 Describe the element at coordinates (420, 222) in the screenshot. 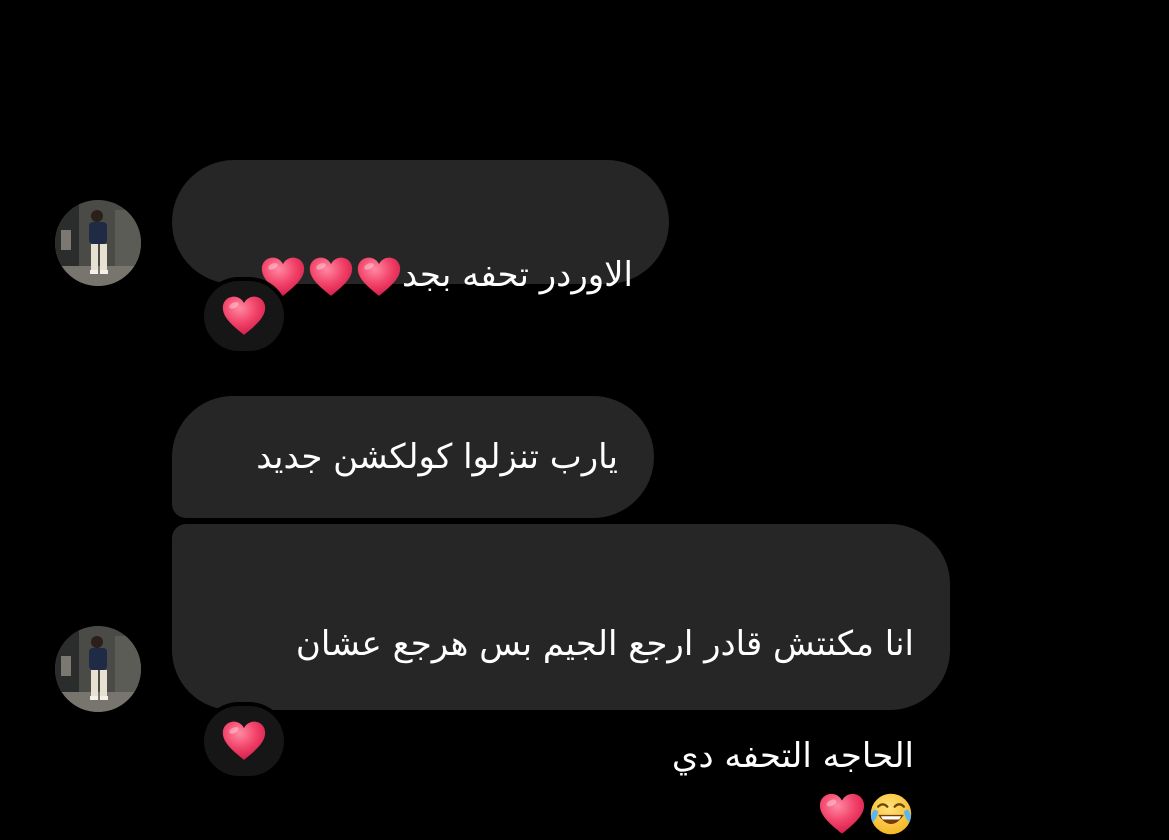

I see `message-bubble: الاوردر تحفه بجد` at that location.